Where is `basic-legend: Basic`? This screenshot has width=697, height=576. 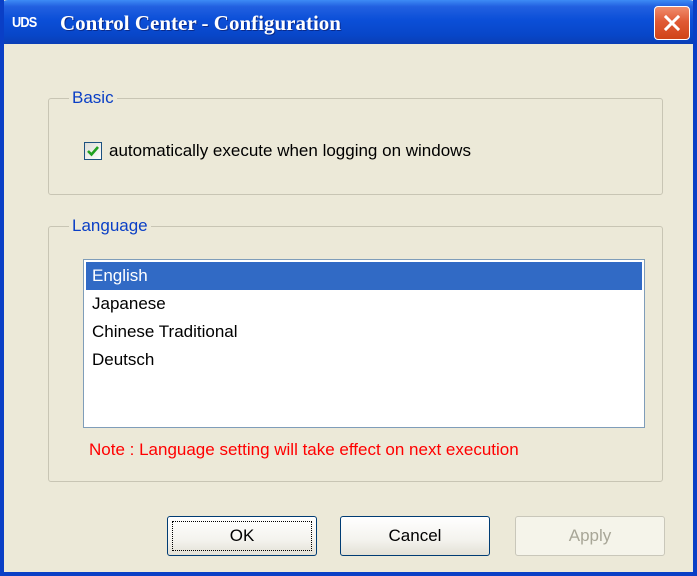 basic-legend: Basic is located at coordinates (93, 98).